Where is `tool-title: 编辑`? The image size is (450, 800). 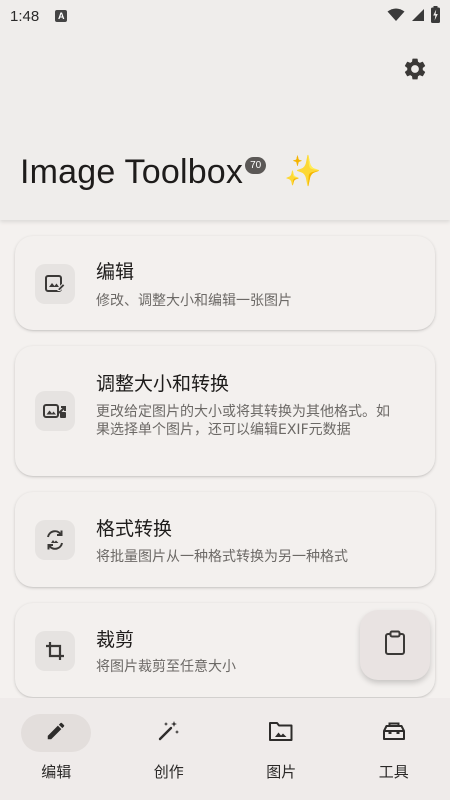 tool-title: 编辑 is located at coordinates (115, 272).